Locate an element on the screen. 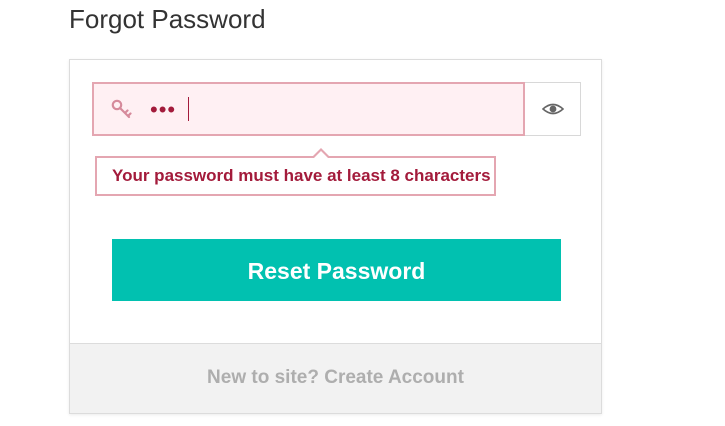 The height and width of the screenshot is (426, 725). show-password-button is located at coordinates (553, 109).